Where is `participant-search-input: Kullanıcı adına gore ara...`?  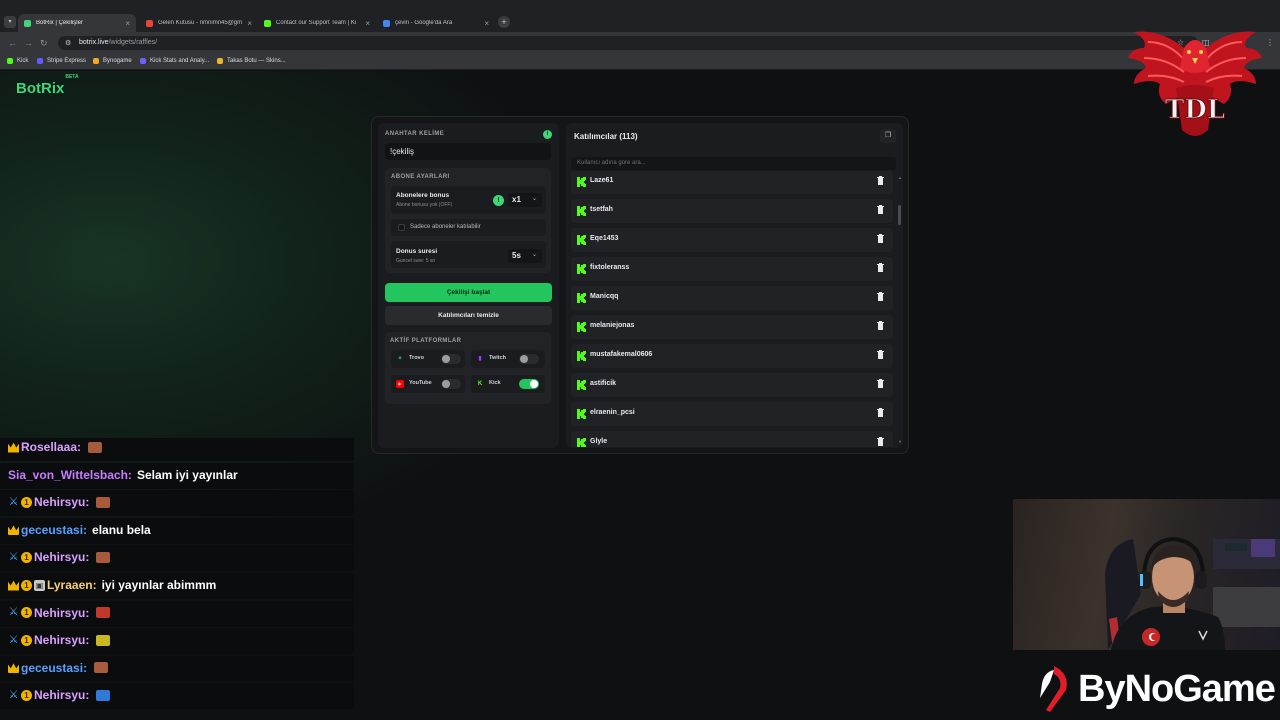 participant-search-input: Kullanıcı adına gore ara... is located at coordinates (733, 163).